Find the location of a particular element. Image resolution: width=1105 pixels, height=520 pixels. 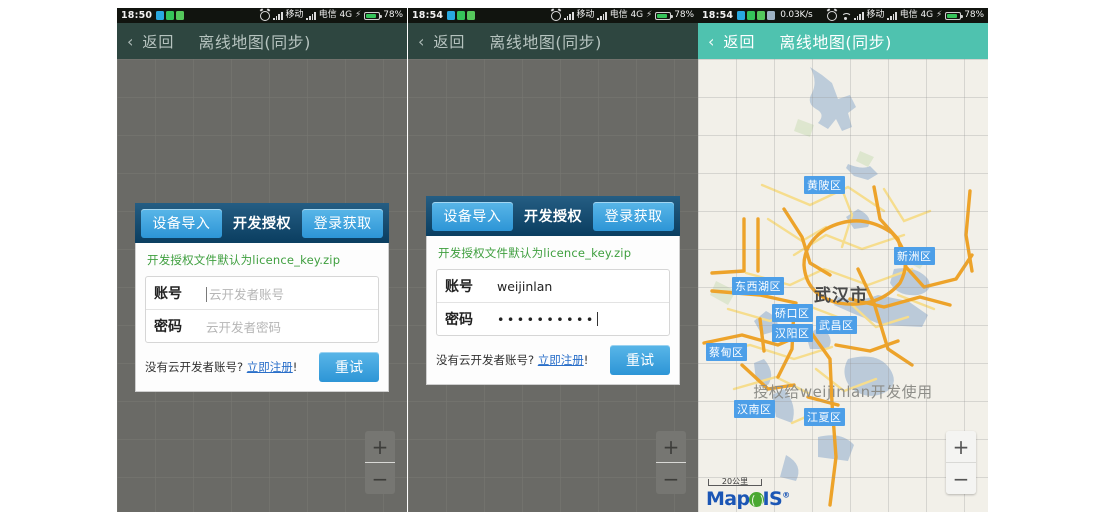

password-input: •••••••••• is located at coordinates (547, 319).